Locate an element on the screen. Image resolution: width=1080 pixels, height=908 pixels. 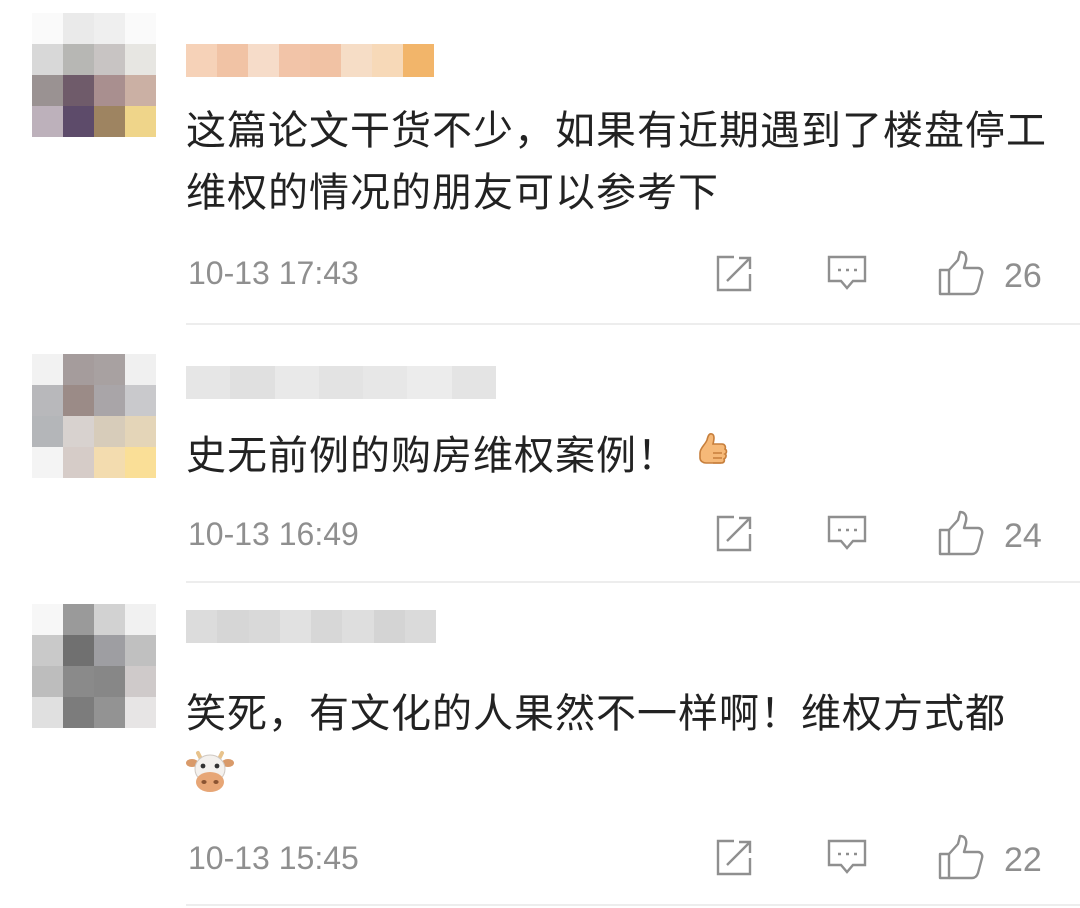
comment-time: 10-13 17:43 is located at coordinates (273, 273).